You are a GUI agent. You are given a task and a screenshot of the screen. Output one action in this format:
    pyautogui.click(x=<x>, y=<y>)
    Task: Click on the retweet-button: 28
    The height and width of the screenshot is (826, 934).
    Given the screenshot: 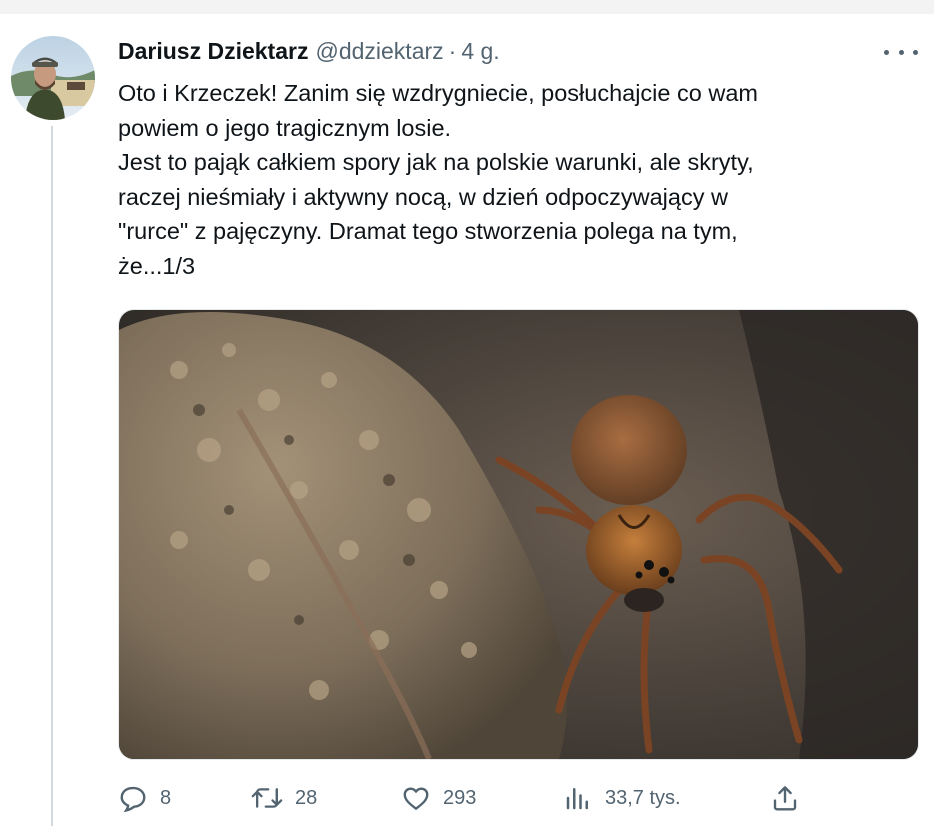 What is the action you would take?
    pyautogui.click(x=284, y=798)
    